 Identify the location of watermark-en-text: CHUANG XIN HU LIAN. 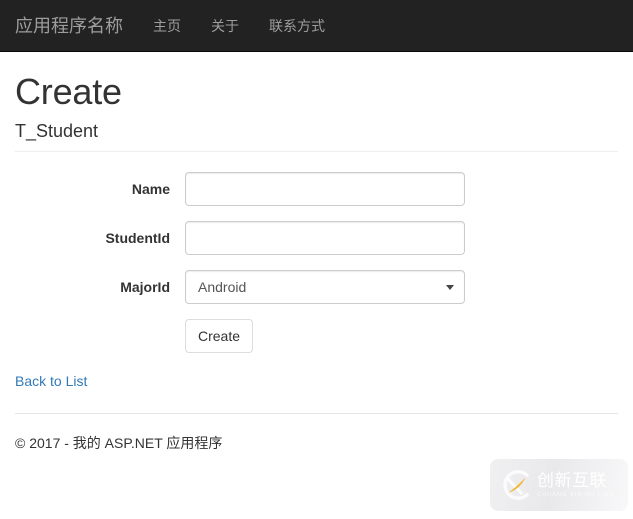
(576, 494).